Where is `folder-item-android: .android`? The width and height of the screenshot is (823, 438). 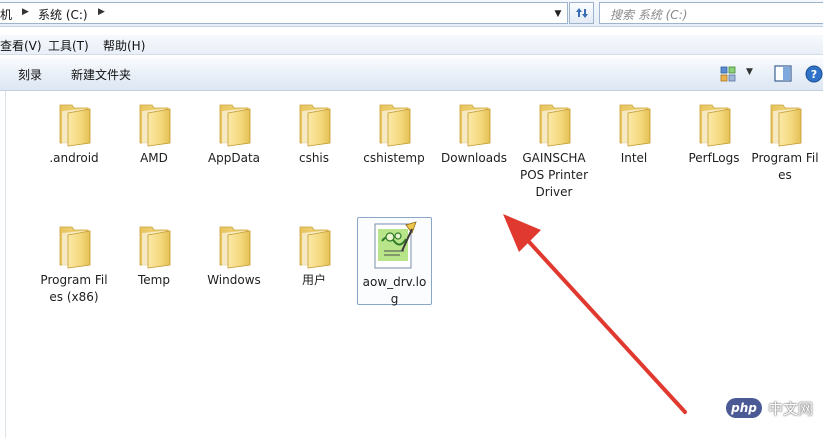
folder-item-android: .android is located at coordinates (74, 133).